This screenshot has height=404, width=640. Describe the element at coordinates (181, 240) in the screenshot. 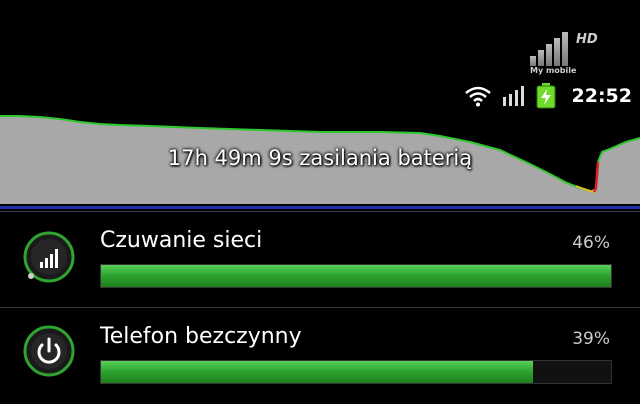

I see `usage-item-name: Czuwanie sieci` at that location.